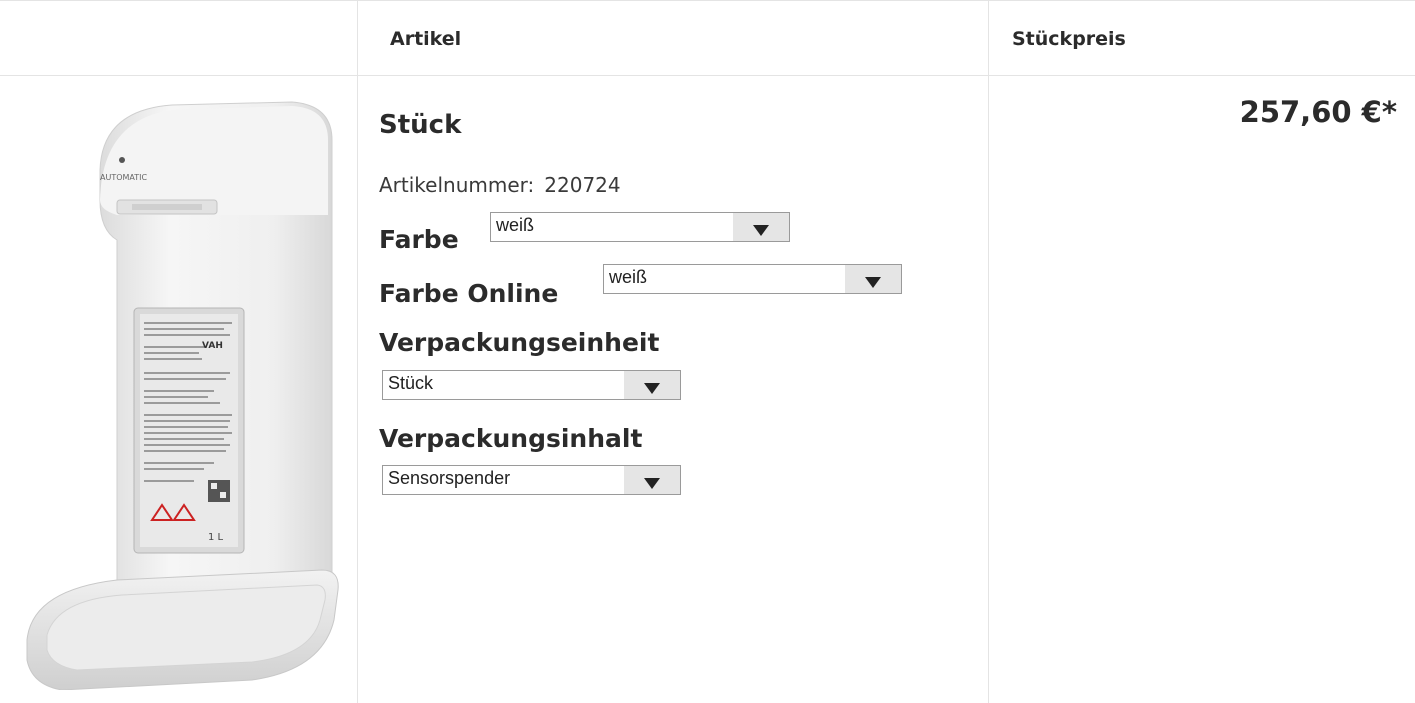 The width and height of the screenshot is (1415, 703). Describe the element at coordinates (531, 385) in the screenshot. I see `verpackungseinheit-select: Stück` at that location.